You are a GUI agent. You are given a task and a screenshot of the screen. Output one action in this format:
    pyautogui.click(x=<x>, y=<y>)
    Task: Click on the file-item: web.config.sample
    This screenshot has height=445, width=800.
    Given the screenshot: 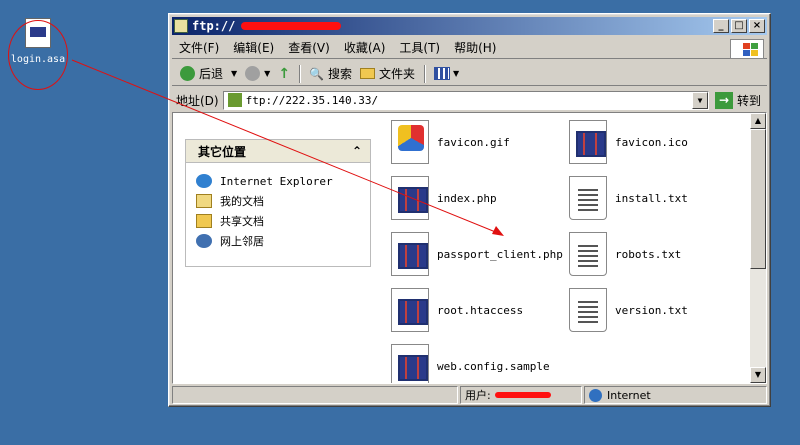 What is the action you would take?
    pyautogui.click(x=470, y=363)
    